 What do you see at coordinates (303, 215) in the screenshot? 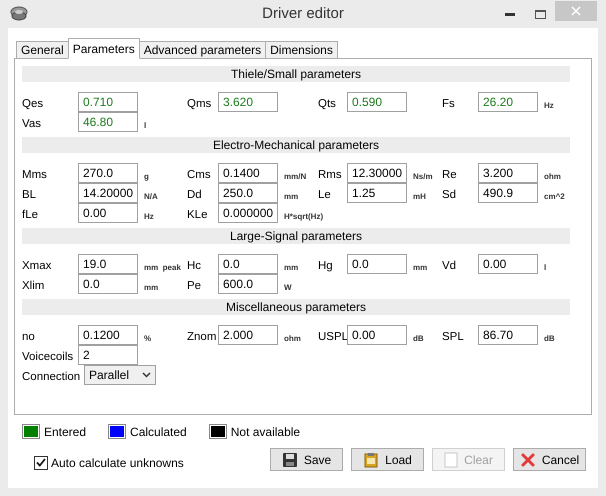
I see `unit-label: H*sqrt(Hz)` at bounding box center [303, 215].